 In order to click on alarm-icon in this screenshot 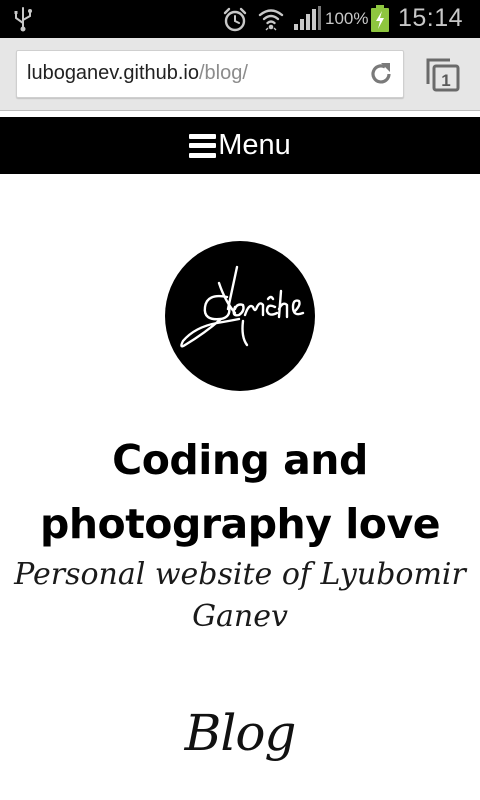, I will do `click(235, 19)`.